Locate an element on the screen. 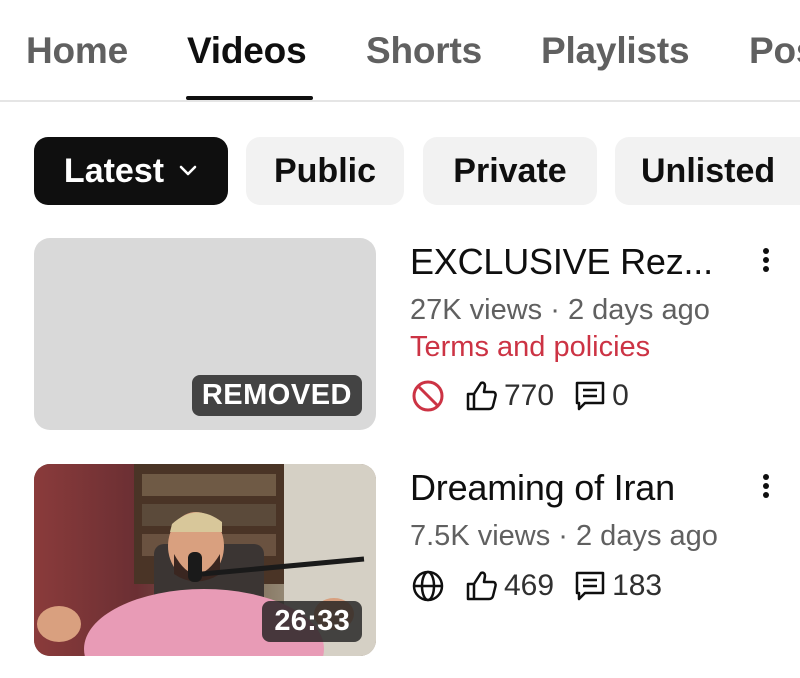 This screenshot has height=678, width=800. removed-badge: REMOVED is located at coordinates (276, 395).